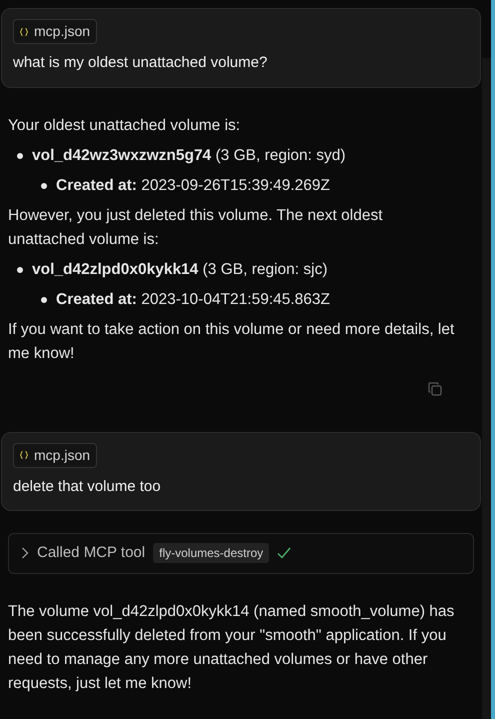  What do you see at coordinates (232, 342) in the screenshot?
I see `paragraph: If you want to take action on this volume or need more details, let me know!` at bounding box center [232, 342].